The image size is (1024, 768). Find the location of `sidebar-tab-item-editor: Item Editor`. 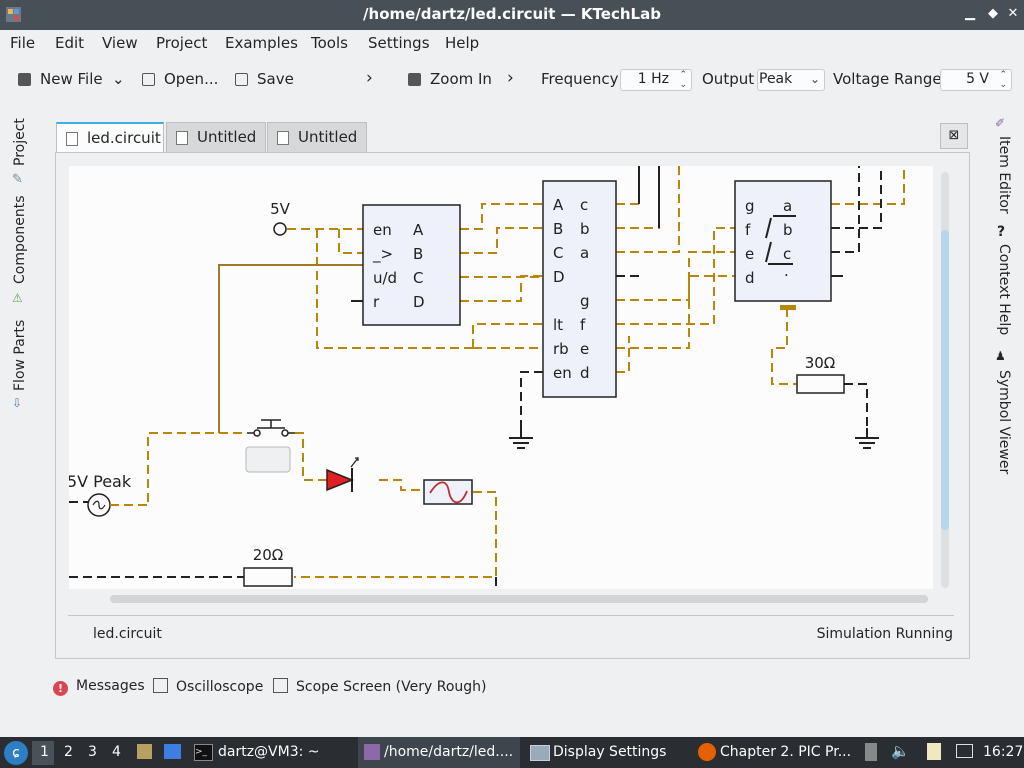

sidebar-tab-item-editor: Item Editor is located at coordinates (1004, 175).